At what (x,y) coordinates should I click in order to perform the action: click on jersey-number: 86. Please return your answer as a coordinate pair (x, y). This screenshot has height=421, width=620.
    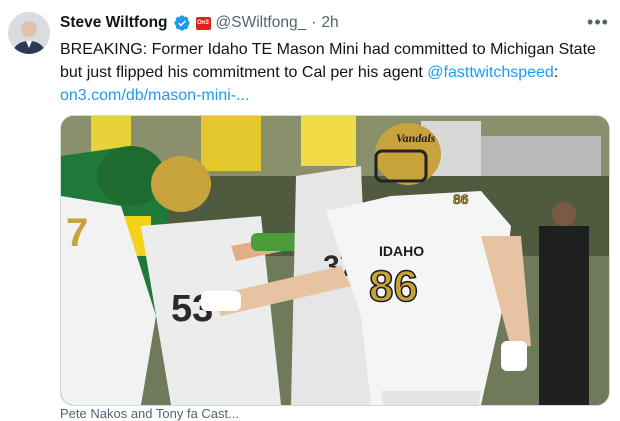
    Looking at the image, I should click on (393, 286).